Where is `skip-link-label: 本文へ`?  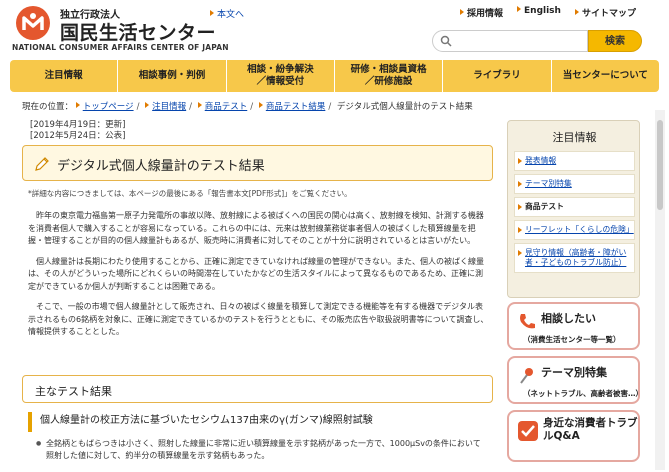 skip-link-label: 本文へ is located at coordinates (231, 15).